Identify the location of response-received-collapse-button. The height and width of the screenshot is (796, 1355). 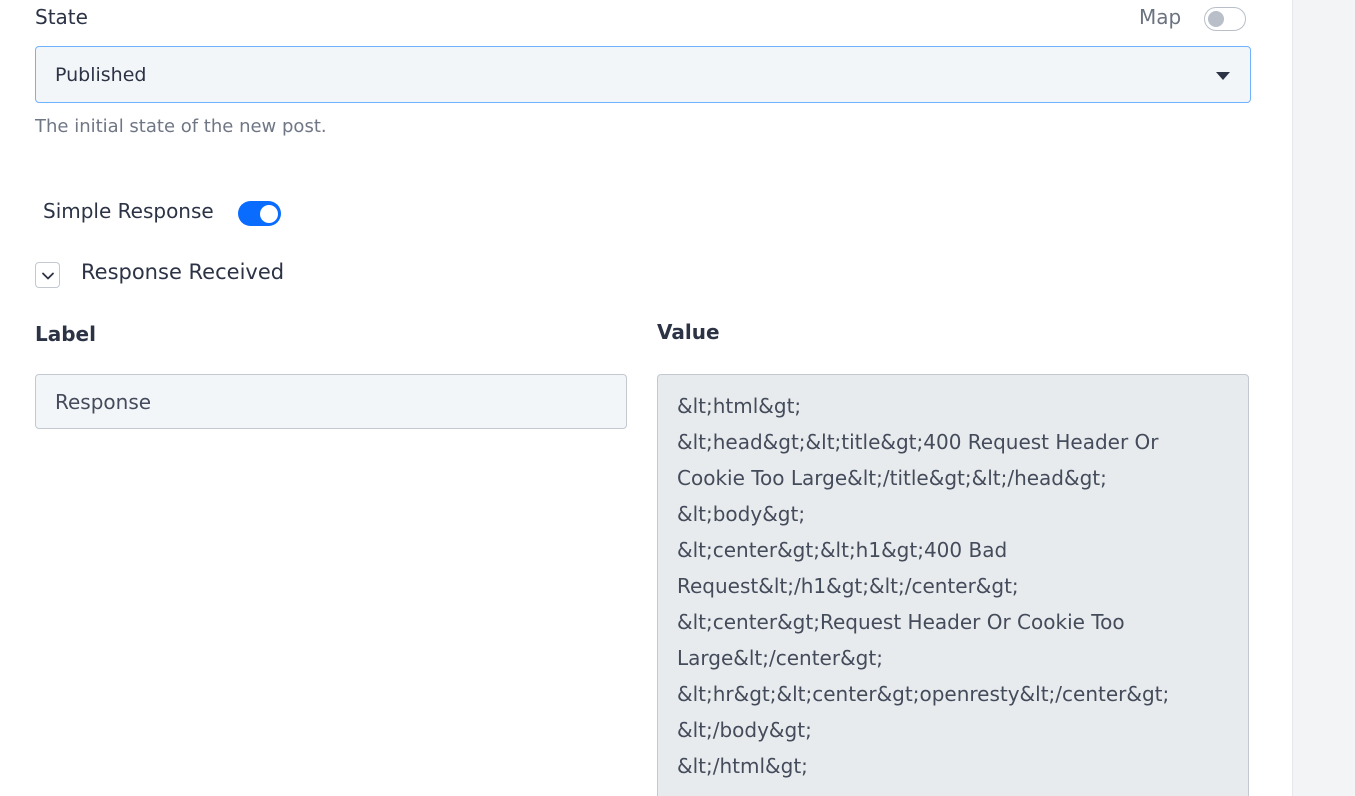
(47, 275).